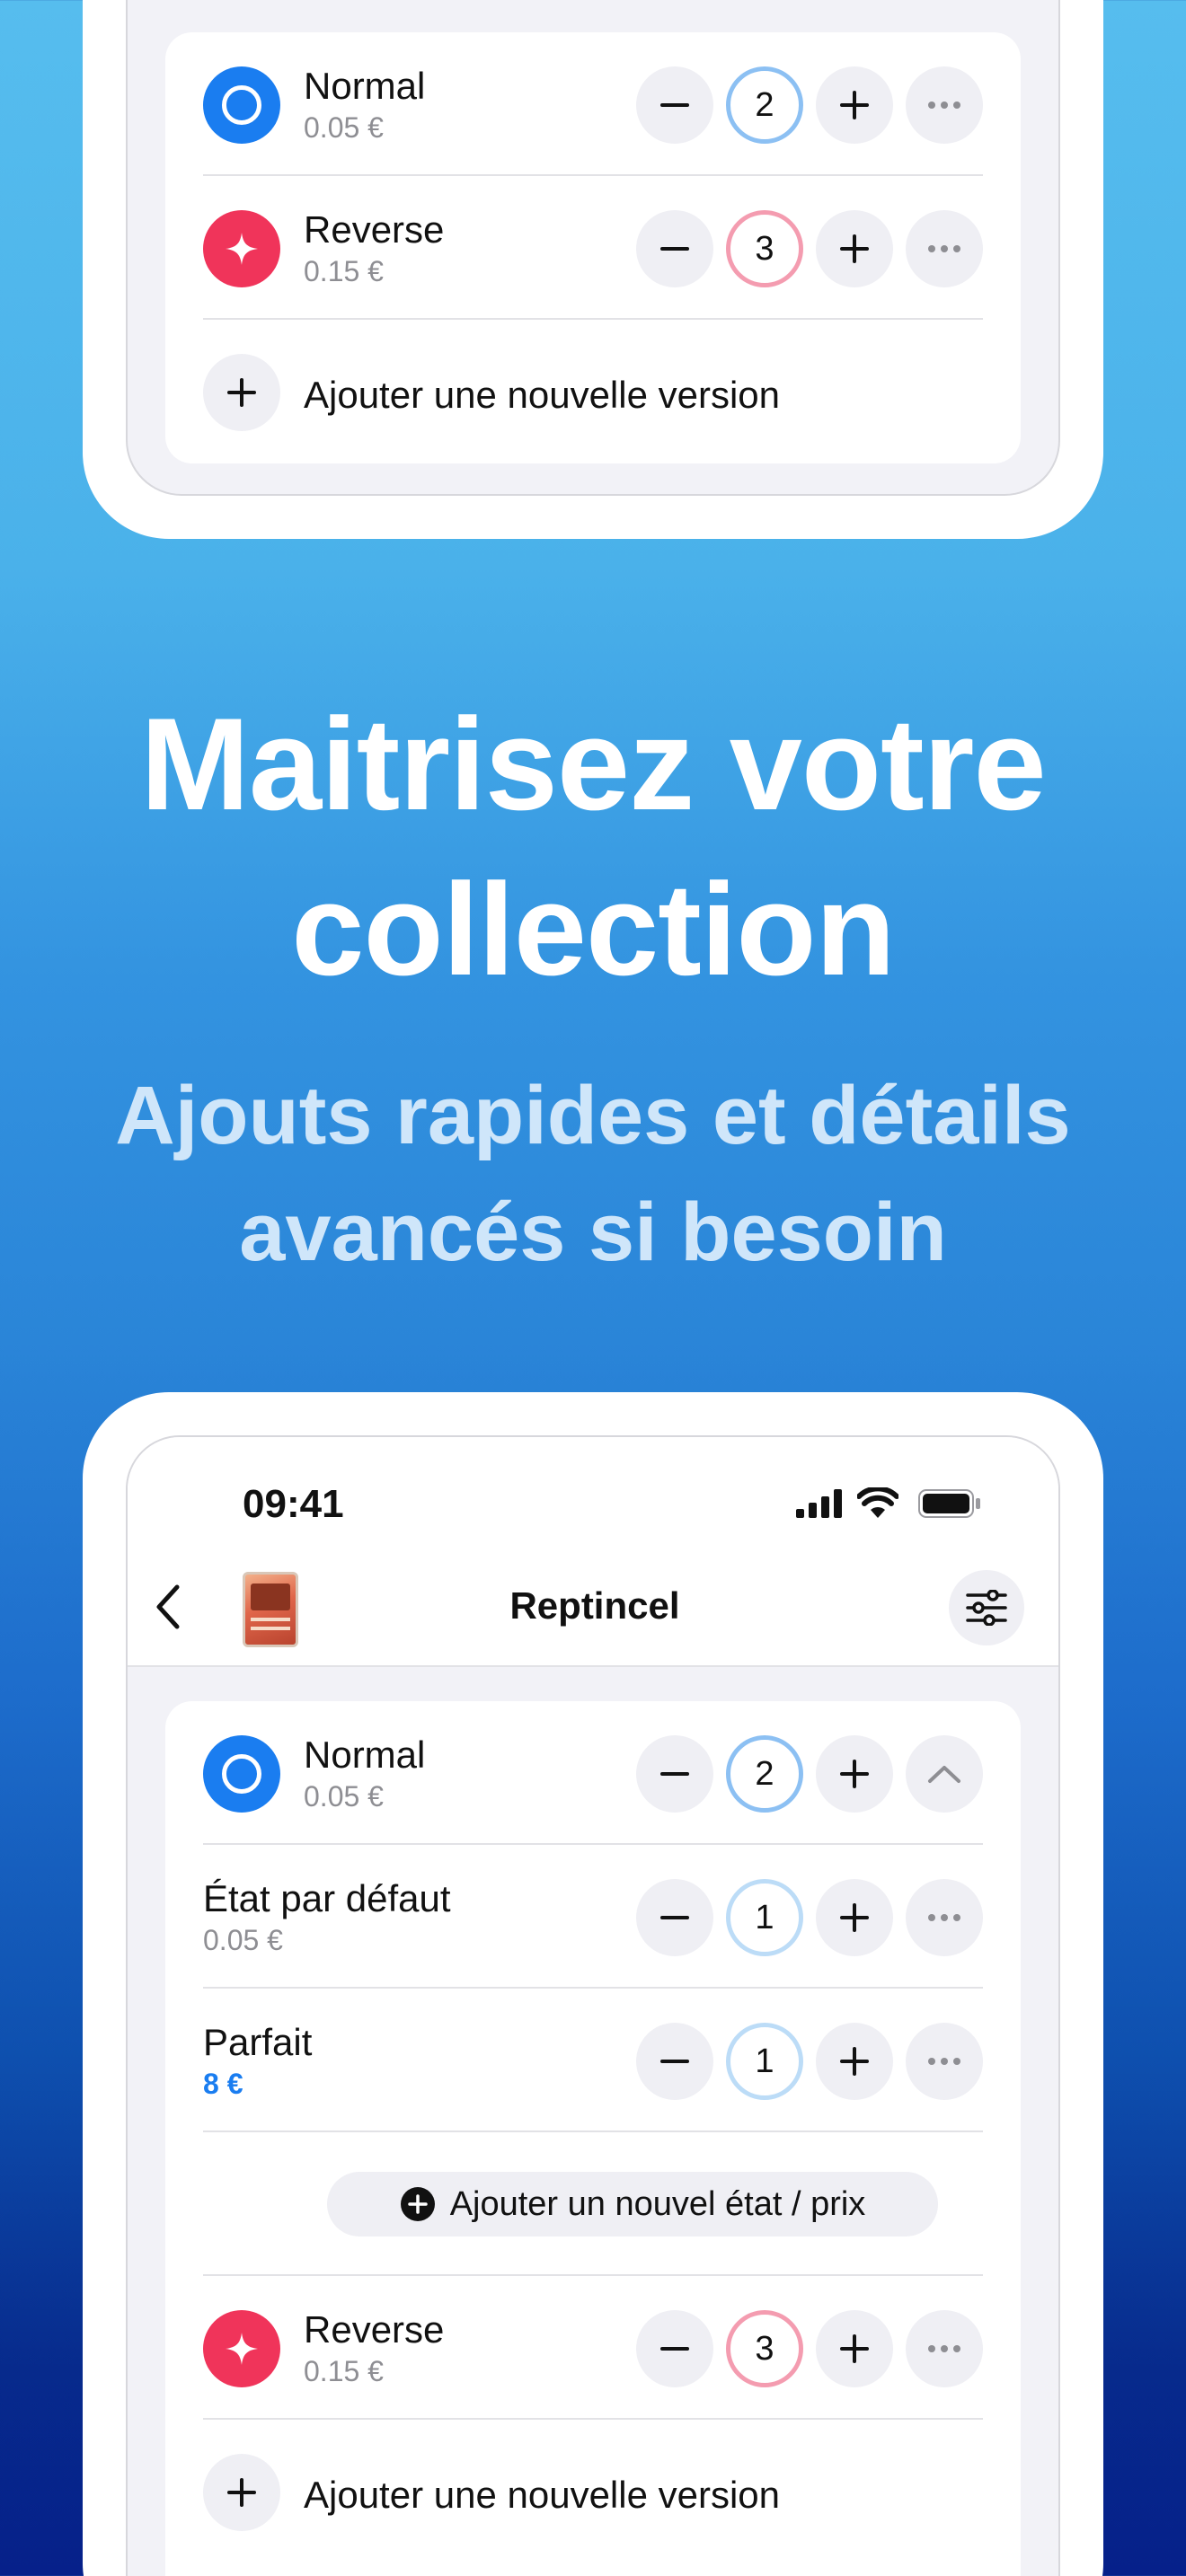  I want to click on promo-headline-line2: collection, so click(593, 929).